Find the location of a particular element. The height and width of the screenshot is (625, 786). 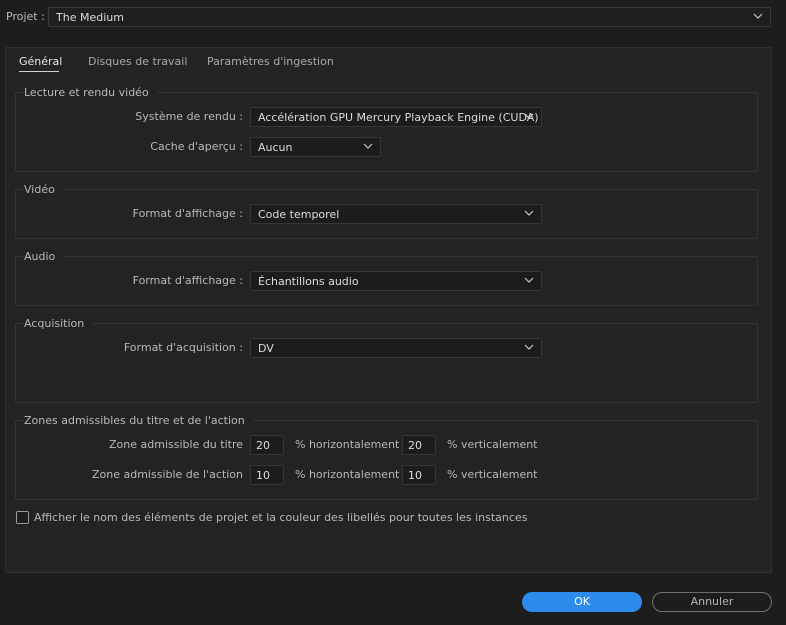

title-safe-vertical-input: 20 is located at coordinates (419, 445).